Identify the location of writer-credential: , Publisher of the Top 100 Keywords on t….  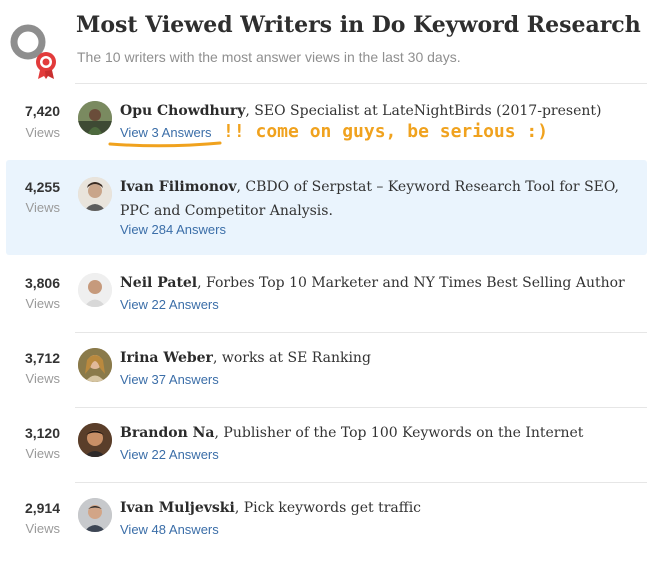
(399, 433).